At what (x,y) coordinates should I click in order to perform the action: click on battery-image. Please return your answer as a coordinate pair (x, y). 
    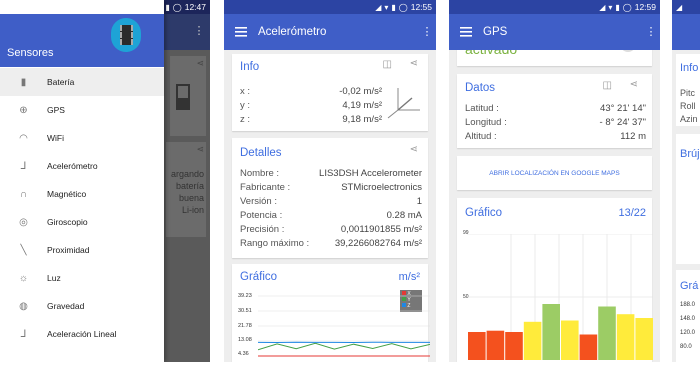
    Looking at the image, I should click on (183, 97).